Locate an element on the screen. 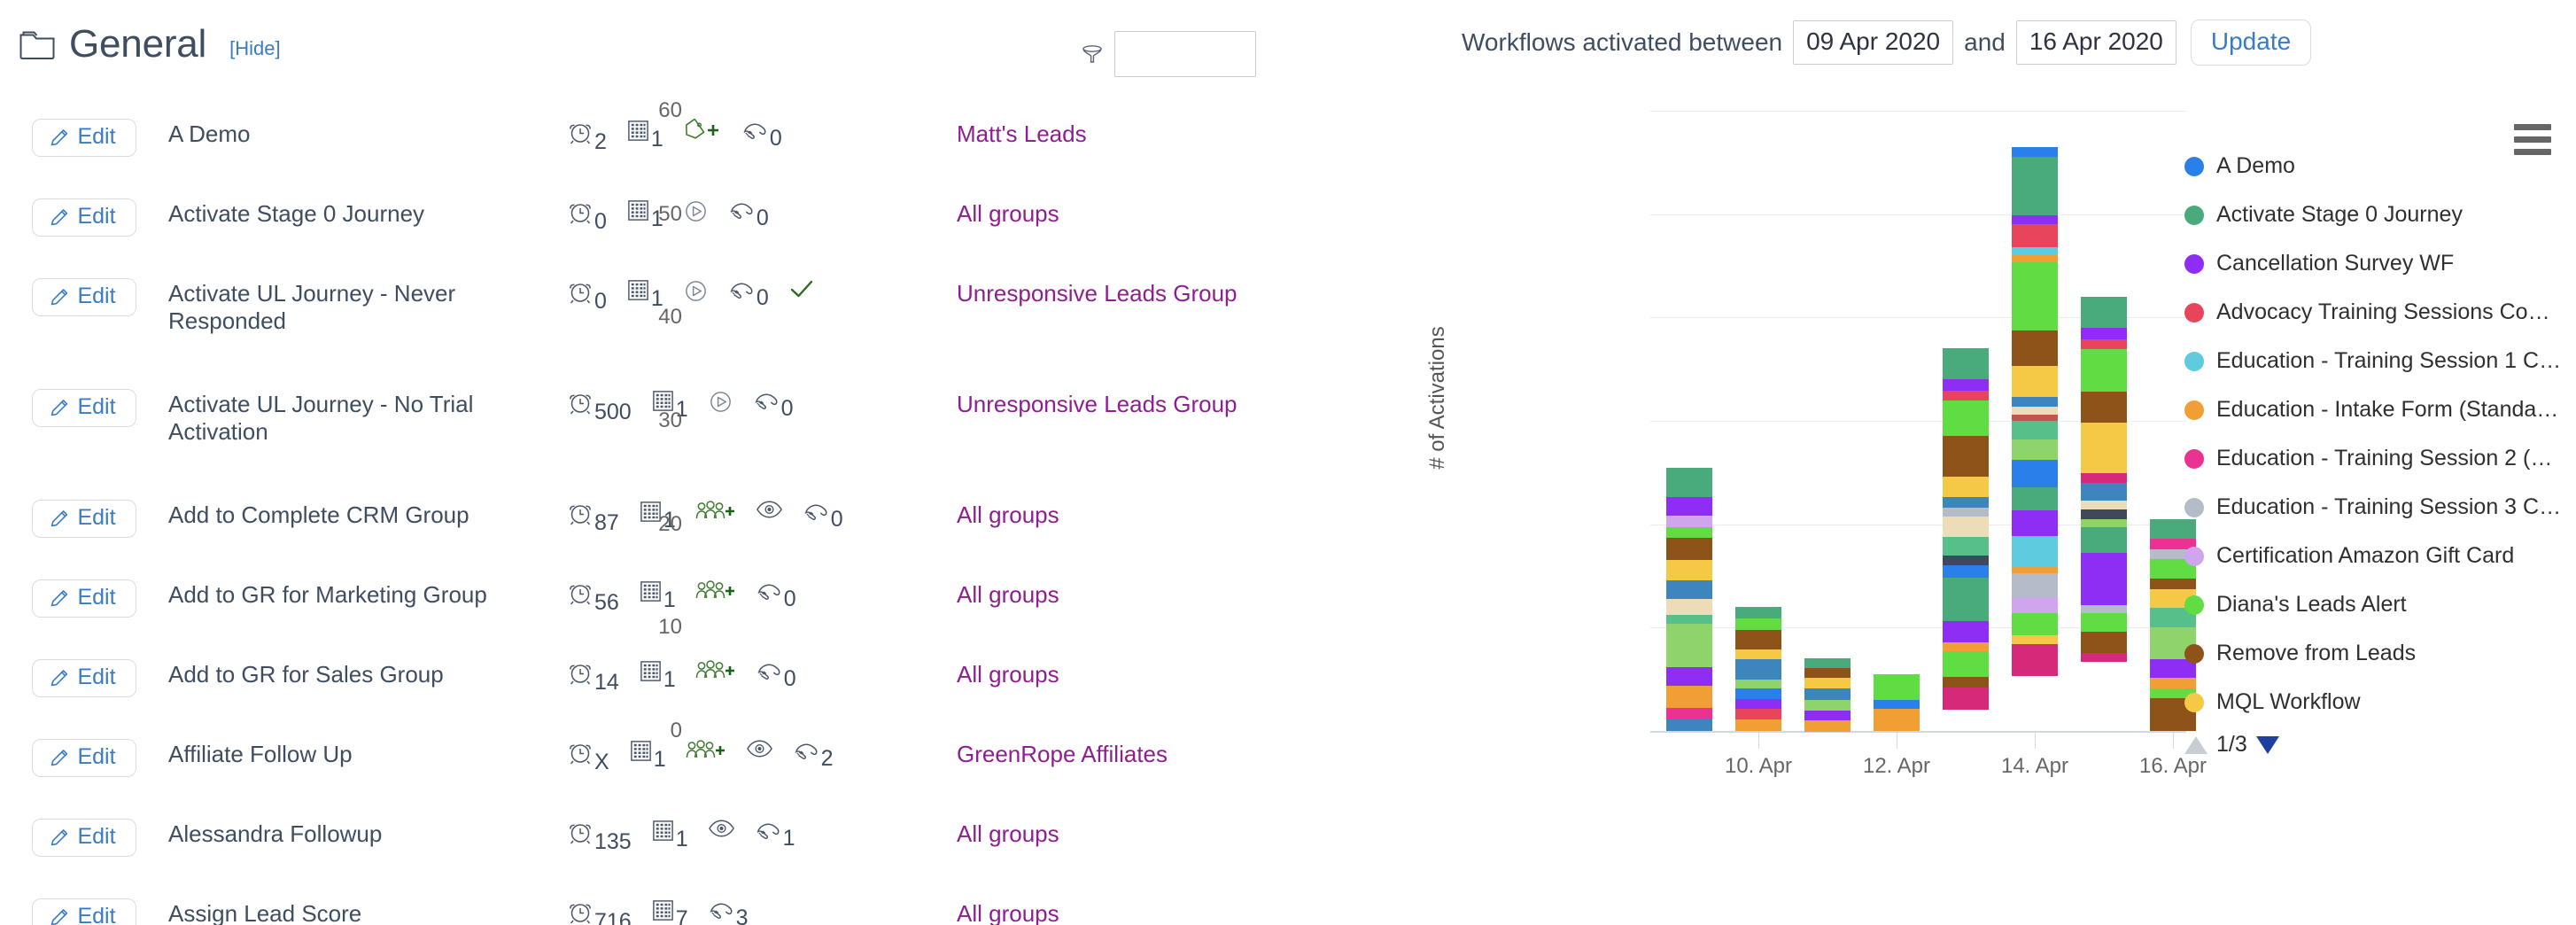 The height and width of the screenshot is (925, 2576). hide-link: [Hide] is located at coordinates (254, 48).